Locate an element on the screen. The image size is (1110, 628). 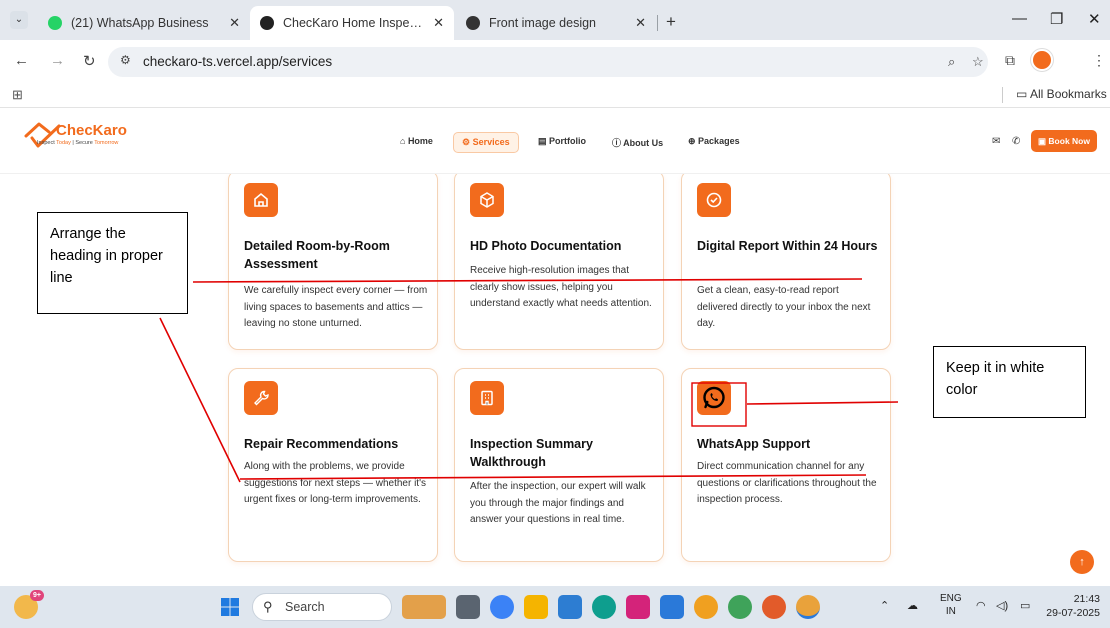
nav-services: ⚙ Services is located at coordinates (486, 142).